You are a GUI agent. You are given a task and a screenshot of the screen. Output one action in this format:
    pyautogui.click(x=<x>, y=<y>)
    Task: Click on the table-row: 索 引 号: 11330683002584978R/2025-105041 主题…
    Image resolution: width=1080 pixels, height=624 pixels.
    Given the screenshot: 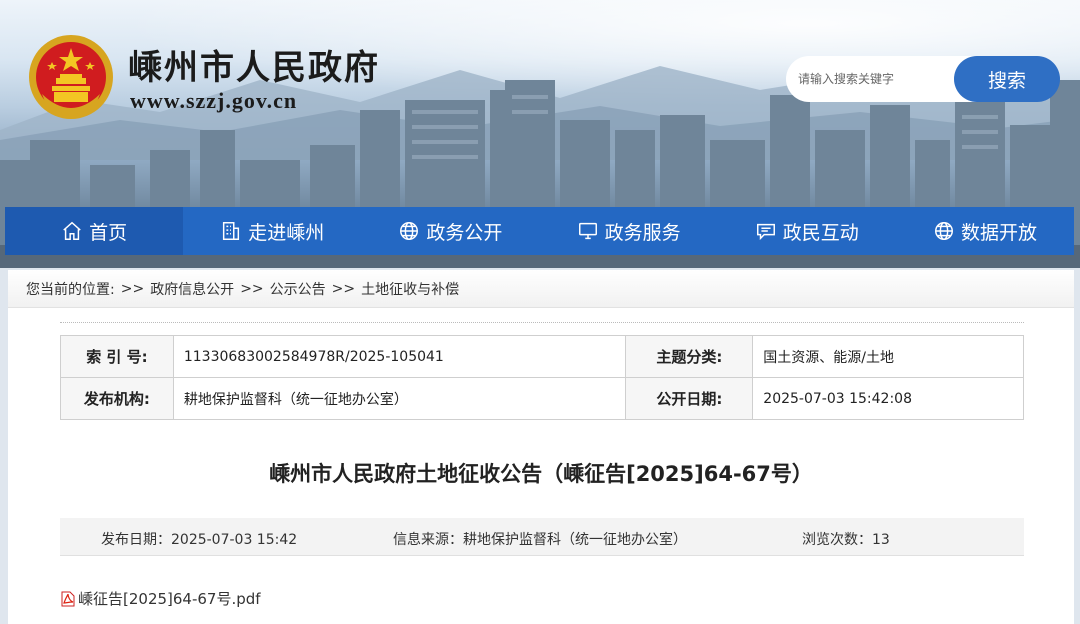 What is the action you would take?
    pyautogui.click(x=542, y=356)
    